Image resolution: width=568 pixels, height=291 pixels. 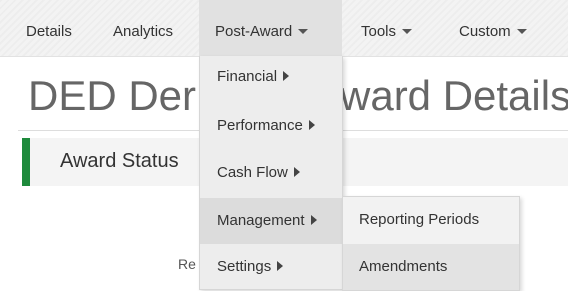 I want to click on management-submenu: Reporting Periods Amendments, so click(x=431, y=243).